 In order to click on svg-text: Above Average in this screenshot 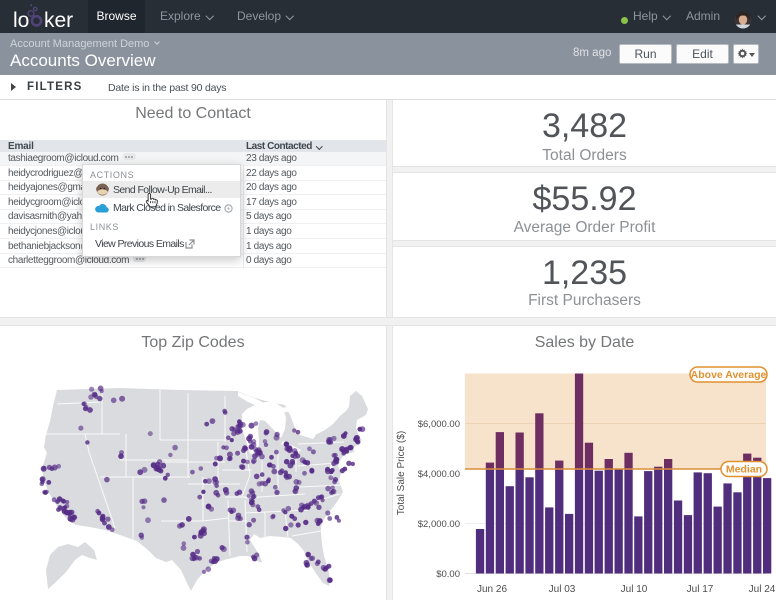, I will do `click(729, 375)`.